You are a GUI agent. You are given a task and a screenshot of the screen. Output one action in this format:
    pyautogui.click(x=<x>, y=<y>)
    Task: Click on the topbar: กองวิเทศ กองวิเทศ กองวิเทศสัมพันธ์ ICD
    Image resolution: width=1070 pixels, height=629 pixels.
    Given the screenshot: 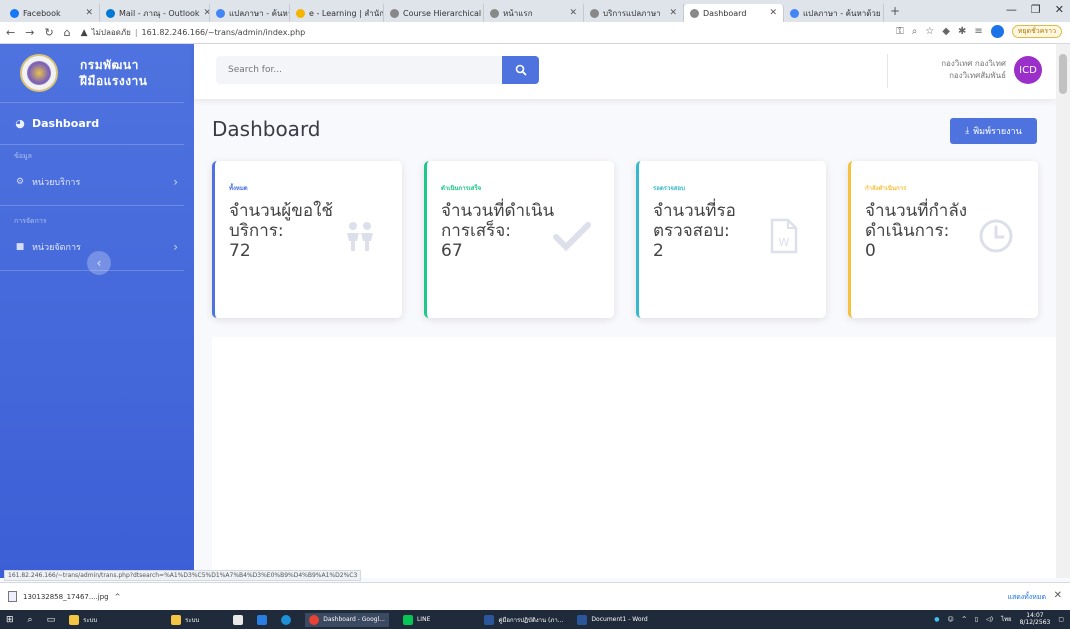 What is the action you would take?
    pyautogui.click(x=625, y=71)
    